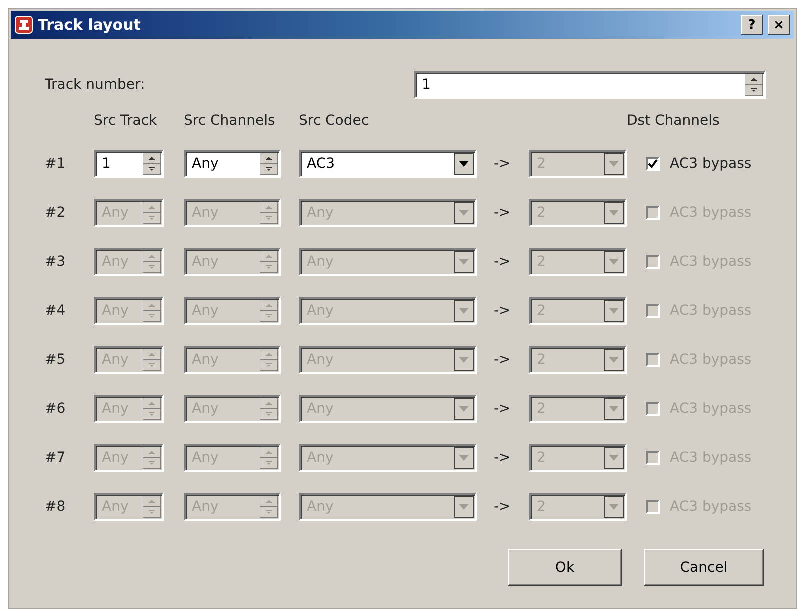  What do you see at coordinates (653, 163) in the screenshot?
I see `bypass-checkbox` at bounding box center [653, 163].